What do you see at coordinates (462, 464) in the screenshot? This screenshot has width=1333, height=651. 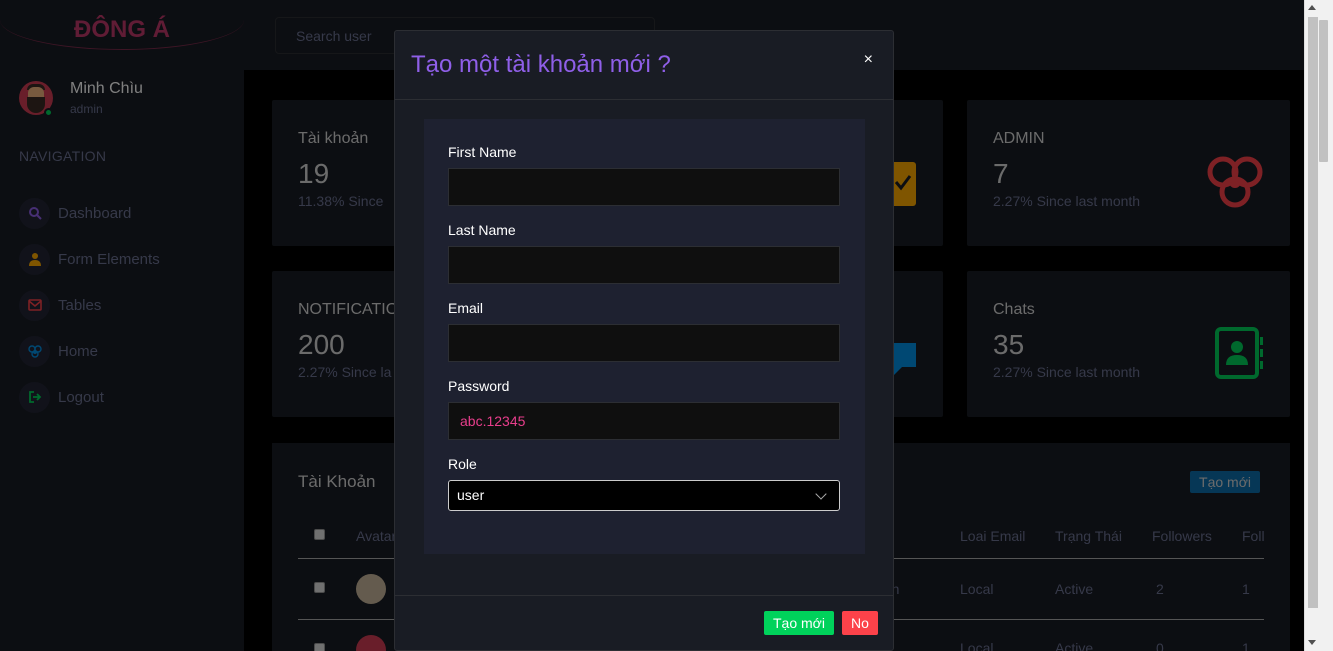 I see `role-label: Role` at bounding box center [462, 464].